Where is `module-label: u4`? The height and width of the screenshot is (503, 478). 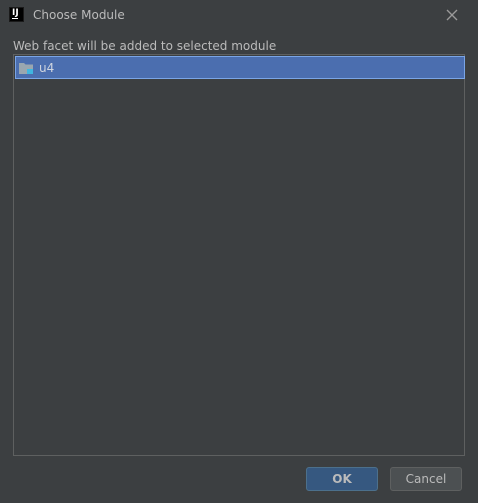 module-label: u4 is located at coordinates (47, 68).